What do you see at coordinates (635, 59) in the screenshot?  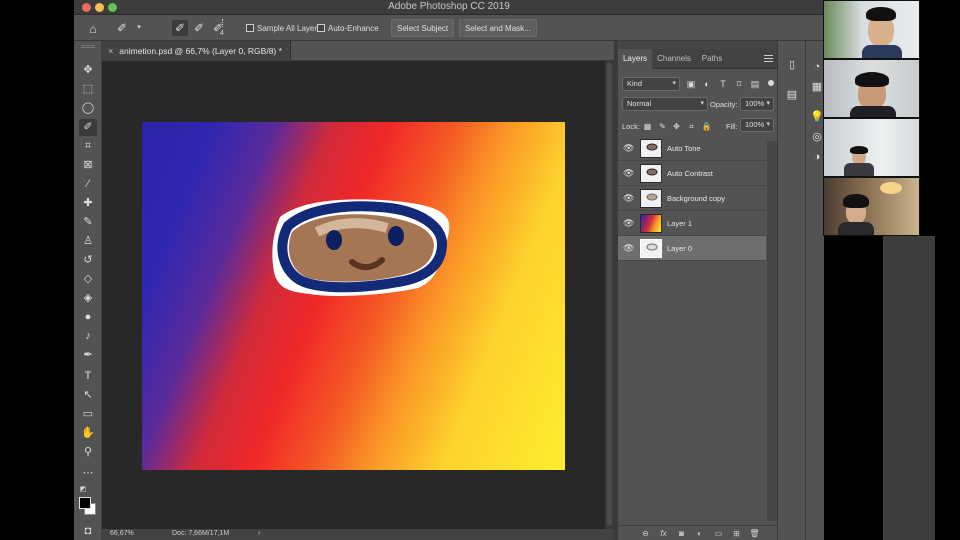 I see `tab-layers: Layers` at bounding box center [635, 59].